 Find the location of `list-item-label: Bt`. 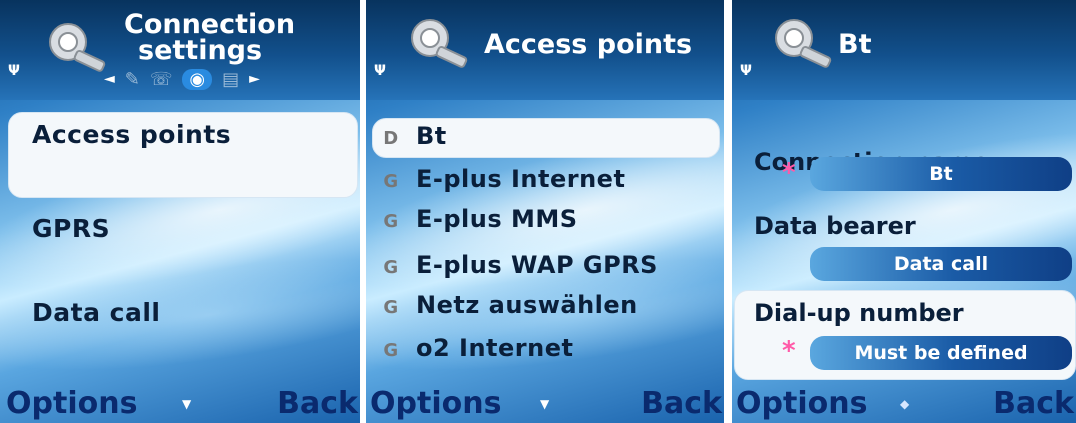

list-item-label: Bt is located at coordinates (431, 136).